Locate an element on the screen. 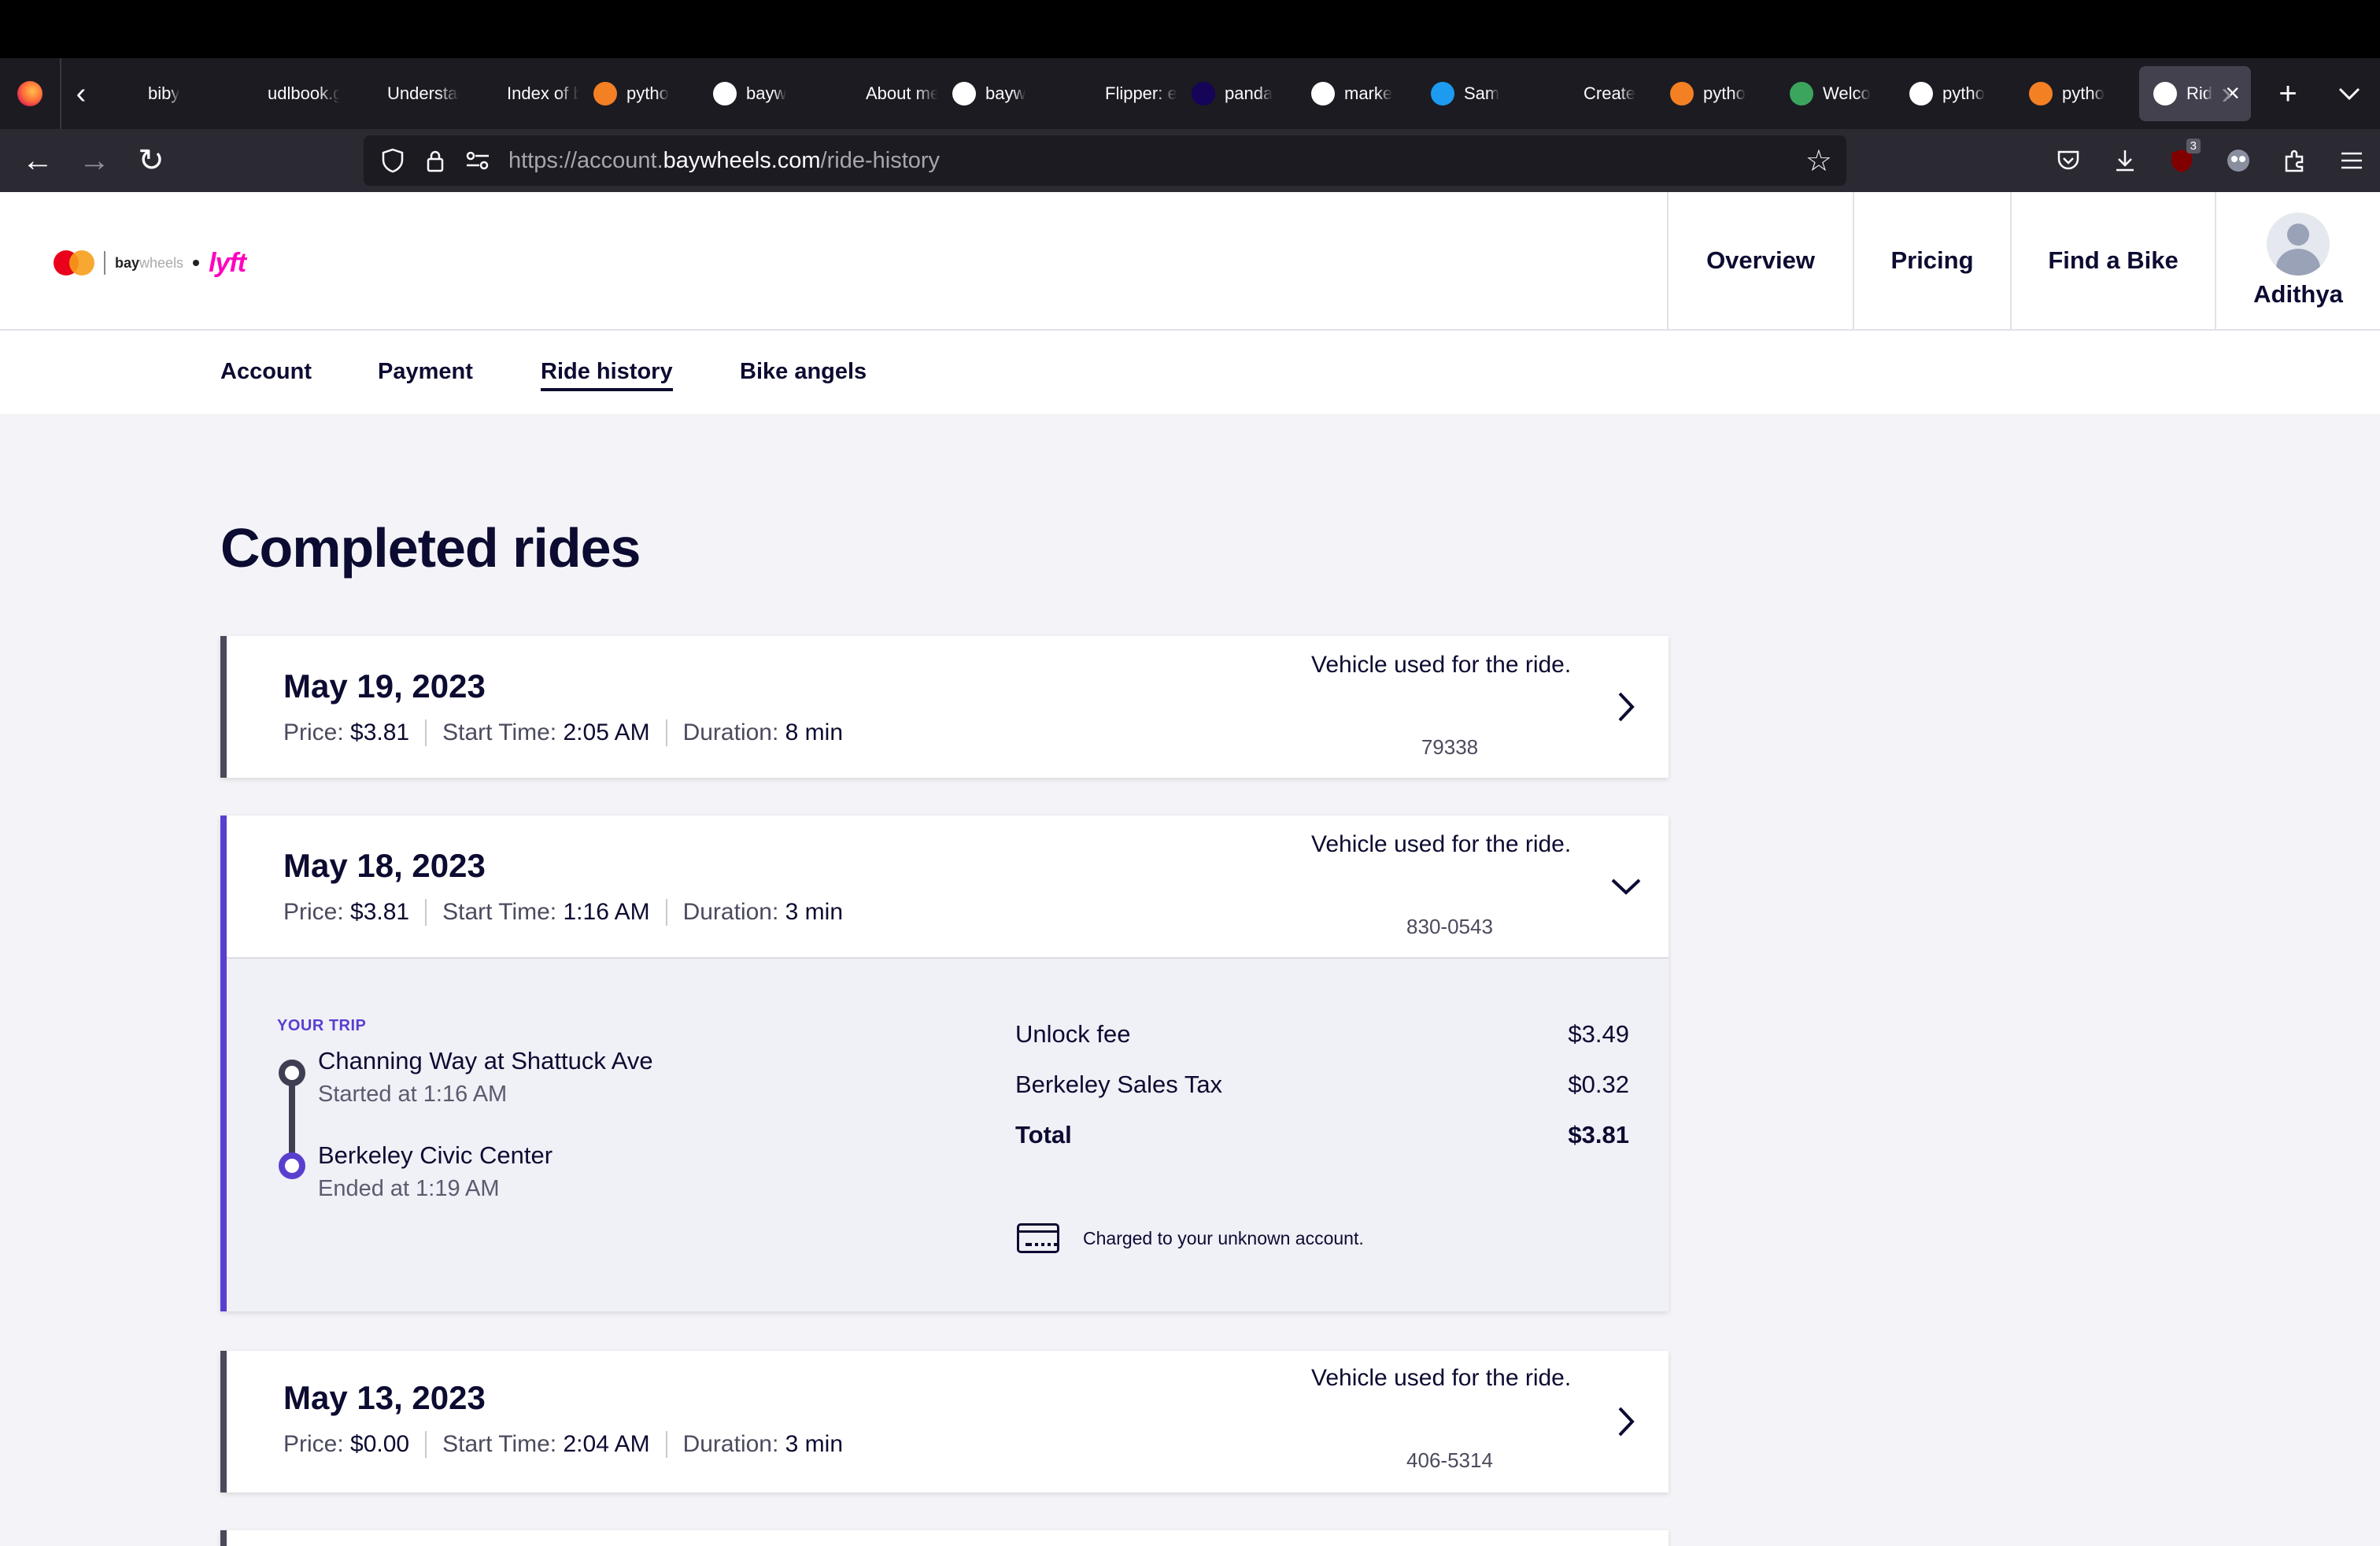 Image resolution: width=2380 pixels, height=1546 pixels. subnav-account: Account is located at coordinates (266, 372).